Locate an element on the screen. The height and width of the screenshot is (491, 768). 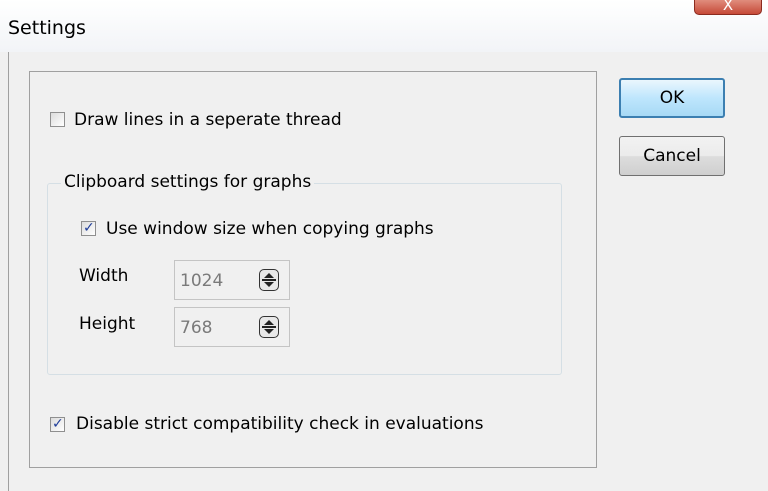
clipboard-group-title: Clipboard settings for graphs is located at coordinates (188, 182).